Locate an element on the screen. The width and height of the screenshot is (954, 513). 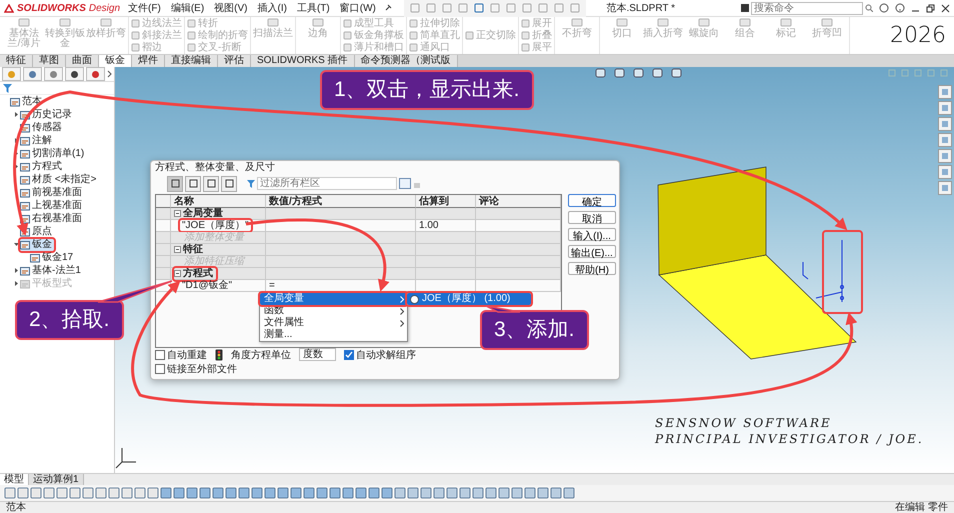
tree-item: 上视基准面 is located at coordinates (52, 206).